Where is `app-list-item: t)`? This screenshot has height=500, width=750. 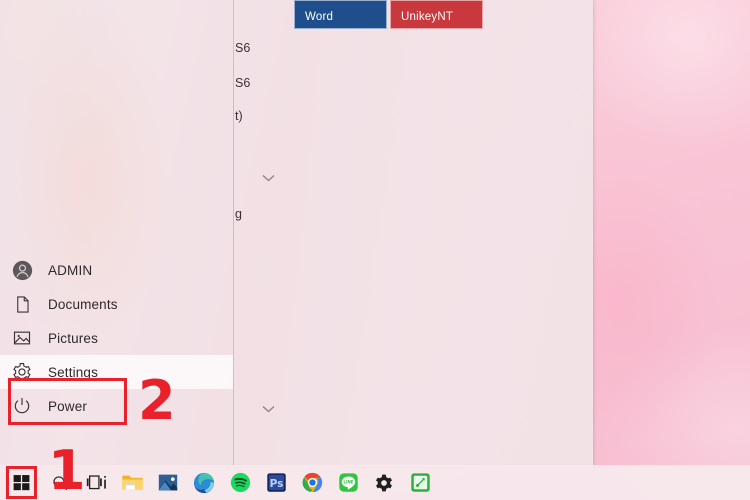
app-list-item: t) is located at coordinates (239, 116).